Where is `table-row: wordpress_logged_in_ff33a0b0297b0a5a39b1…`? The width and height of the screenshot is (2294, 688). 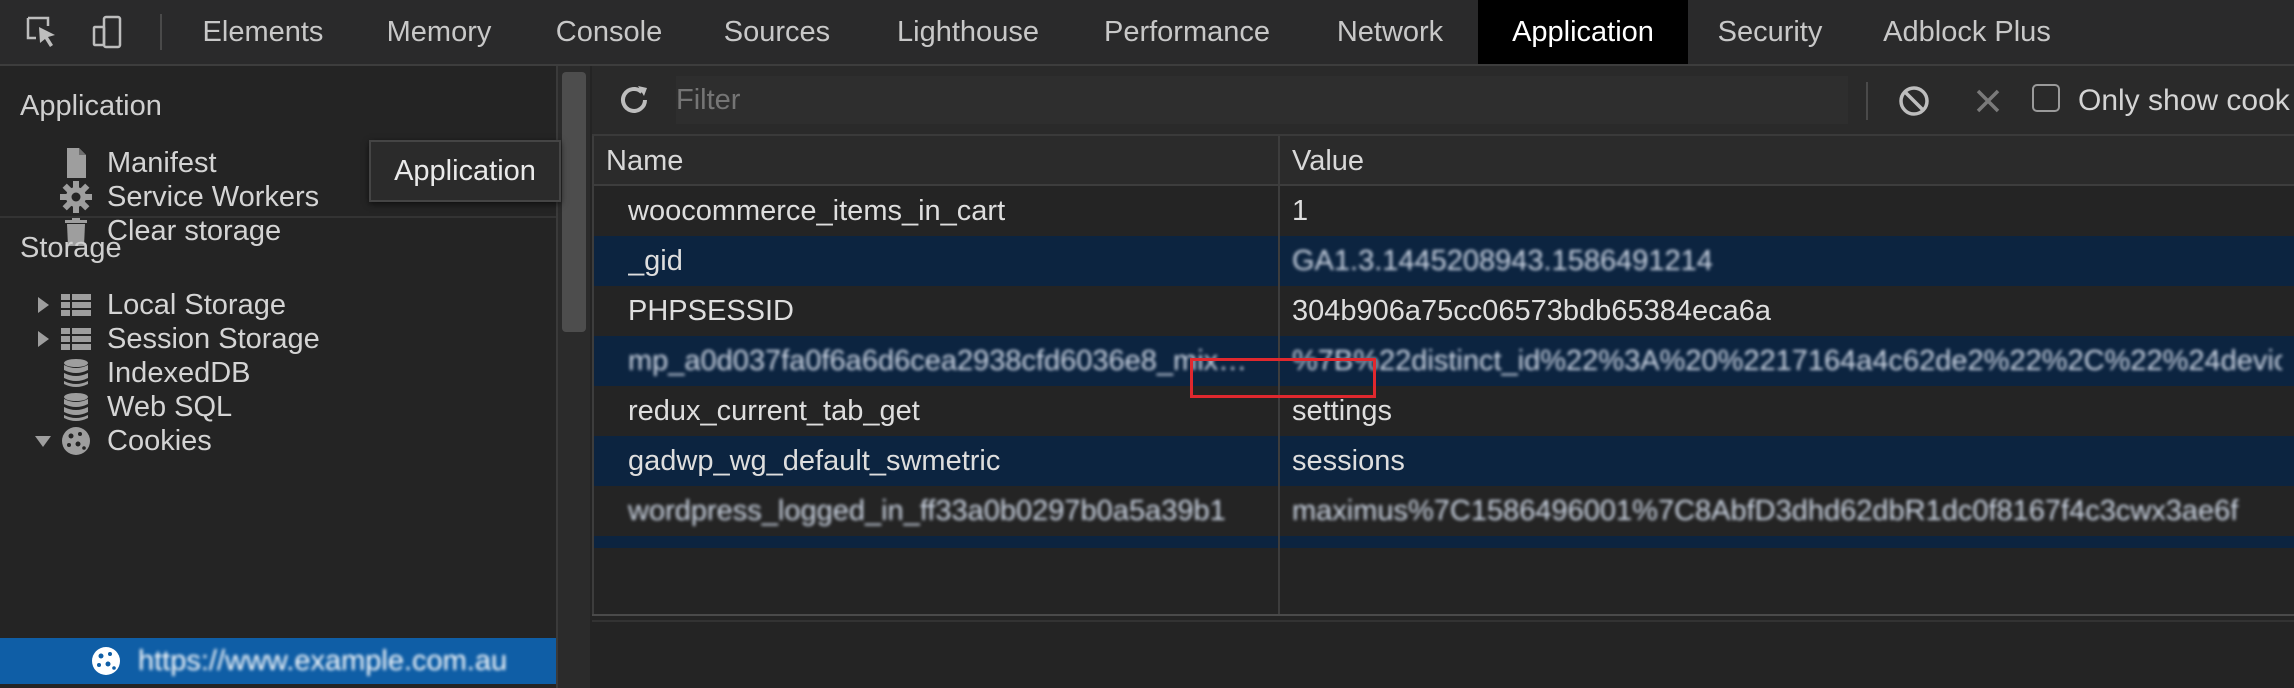 table-row: wordpress_logged_in_ff33a0b0297b0a5a39b1… is located at coordinates (1443, 511).